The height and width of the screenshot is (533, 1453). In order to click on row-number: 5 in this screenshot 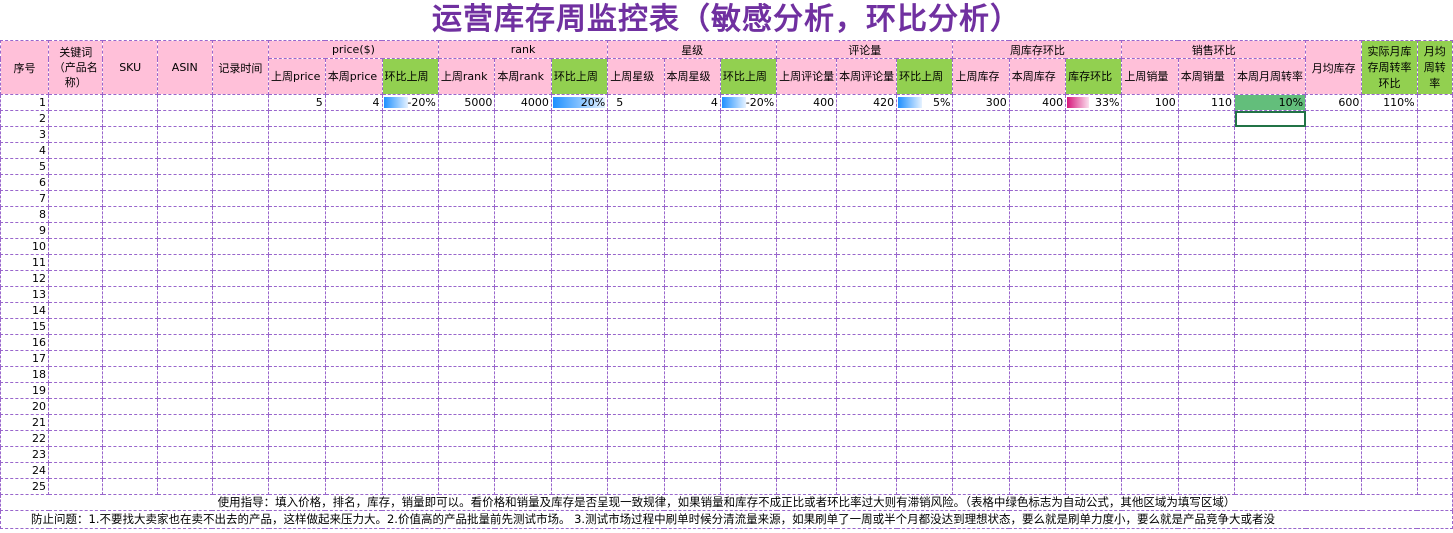, I will do `click(25, 166)`.